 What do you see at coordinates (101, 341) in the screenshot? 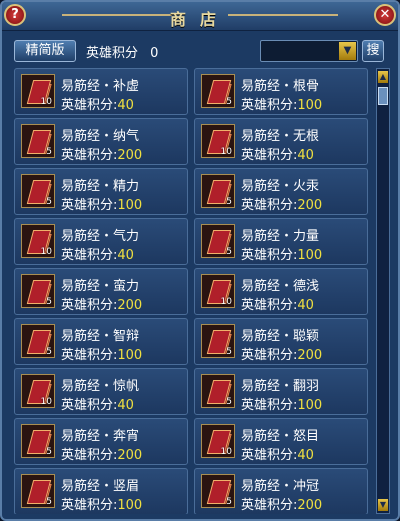
I see `shop-item: 5 易筋经・智辩 英雄积分:100` at bounding box center [101, 341].